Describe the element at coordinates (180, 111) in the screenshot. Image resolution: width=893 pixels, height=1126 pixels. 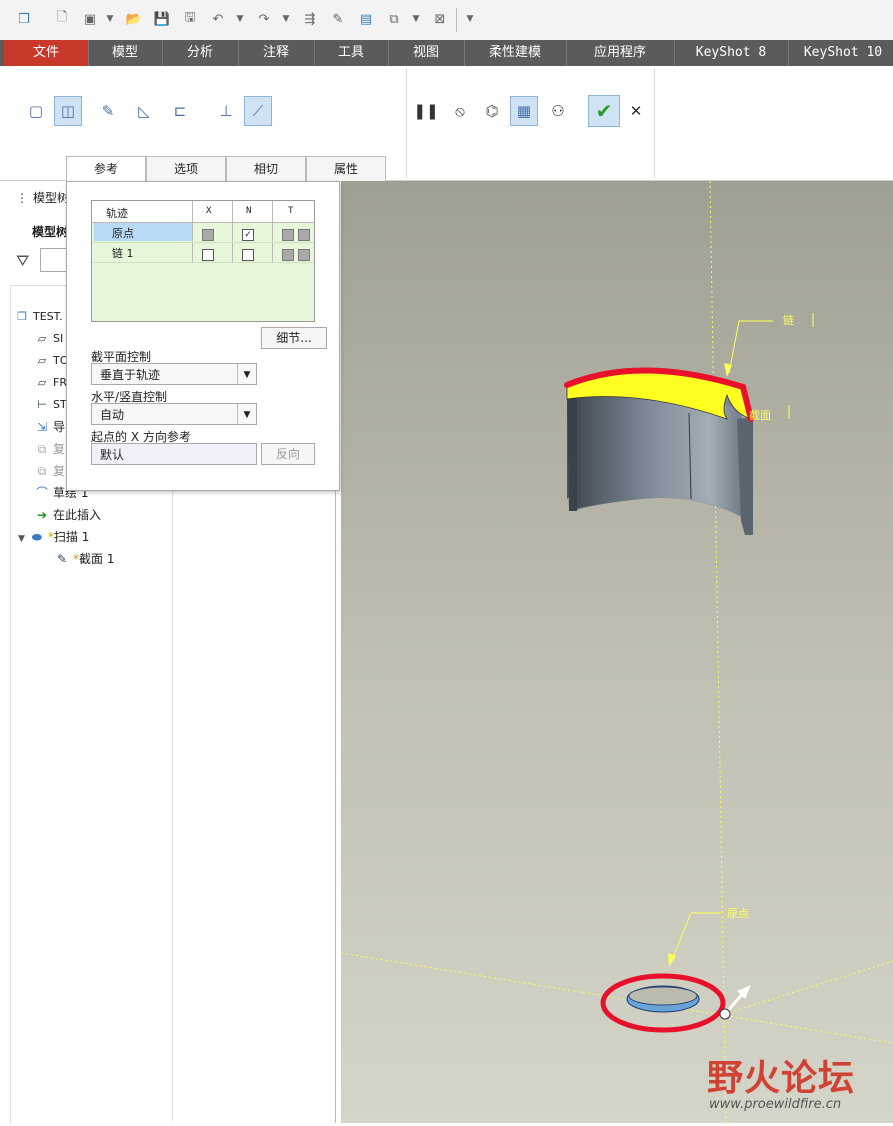
I see `thicken-icon: ⊏` at that location.